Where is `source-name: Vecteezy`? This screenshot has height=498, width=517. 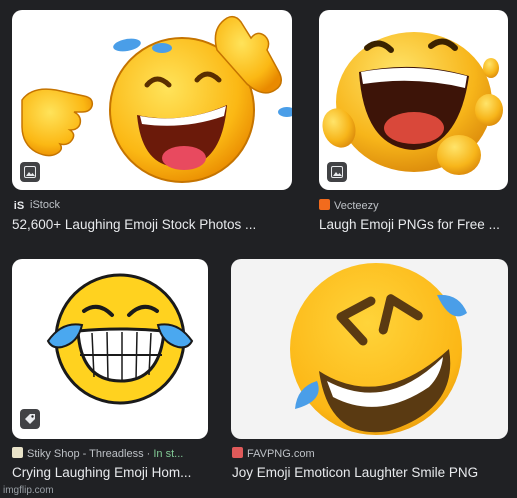
source-name: Vecteezy is located at coordinates (356, 206).